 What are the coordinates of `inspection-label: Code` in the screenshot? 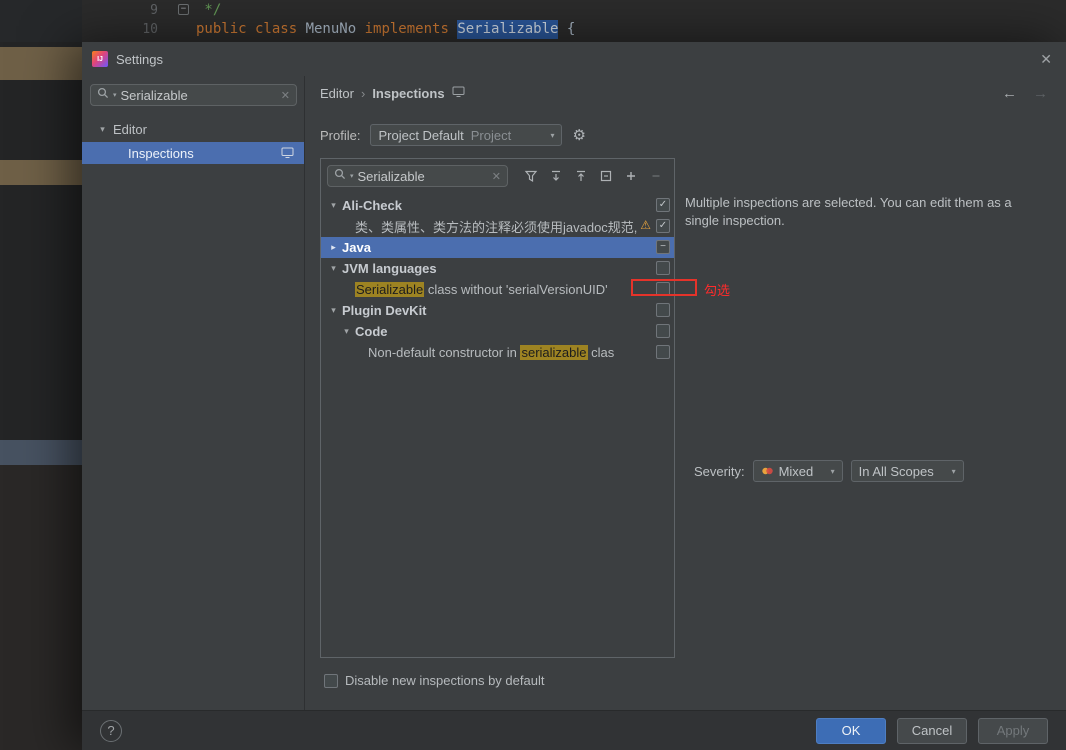 It's located at (371, 331).